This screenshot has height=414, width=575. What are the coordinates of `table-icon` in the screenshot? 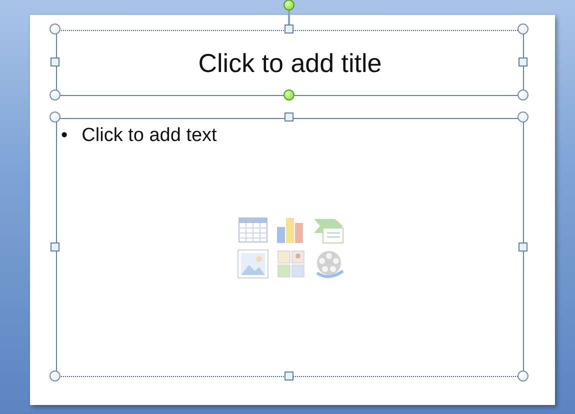 It's located at (253, 230).